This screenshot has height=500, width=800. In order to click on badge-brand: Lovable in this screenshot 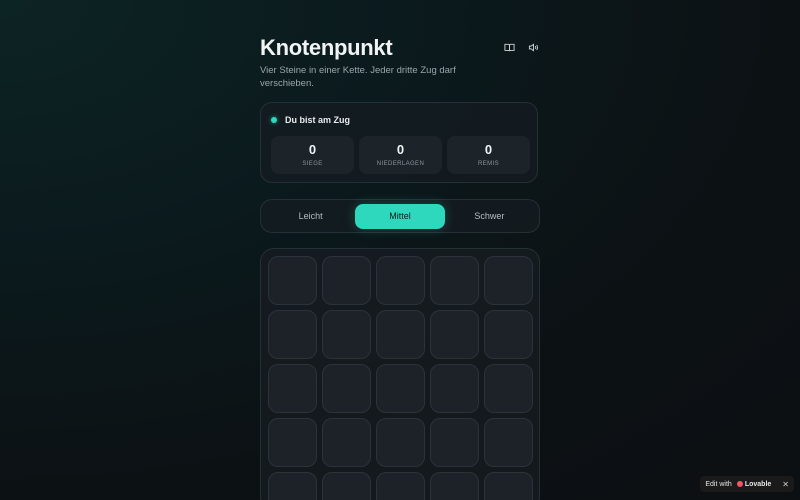, I will do `click(758, 484)`.